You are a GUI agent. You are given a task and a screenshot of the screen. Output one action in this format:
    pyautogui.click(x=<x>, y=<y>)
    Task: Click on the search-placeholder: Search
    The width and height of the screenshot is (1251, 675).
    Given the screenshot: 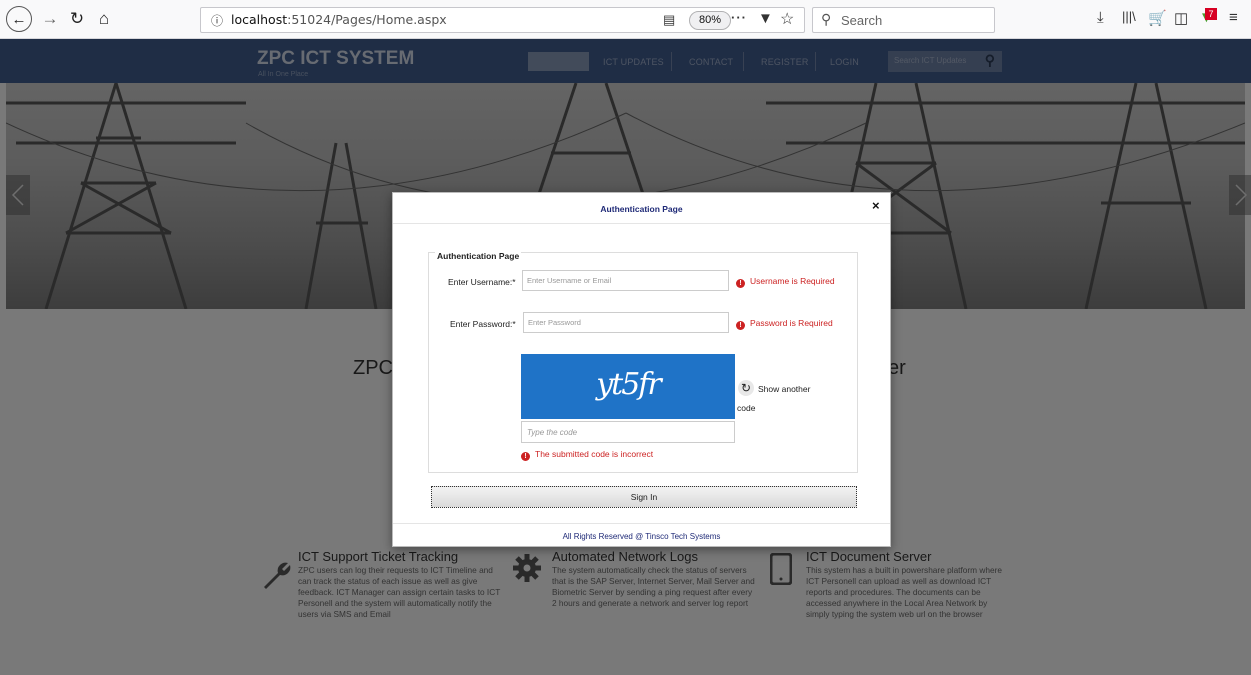 What is the action you would take?
    pyautogui.click(x=862, y=20)
    